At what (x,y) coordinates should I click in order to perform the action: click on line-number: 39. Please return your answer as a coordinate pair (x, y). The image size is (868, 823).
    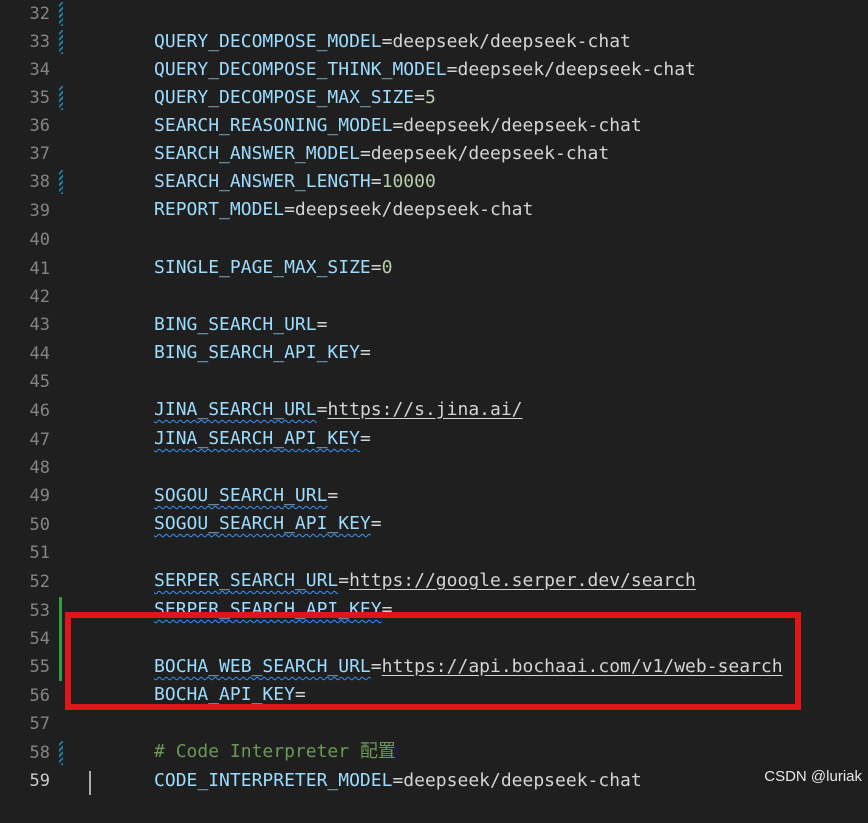
    Looking at the image, I should click on (39, 211).